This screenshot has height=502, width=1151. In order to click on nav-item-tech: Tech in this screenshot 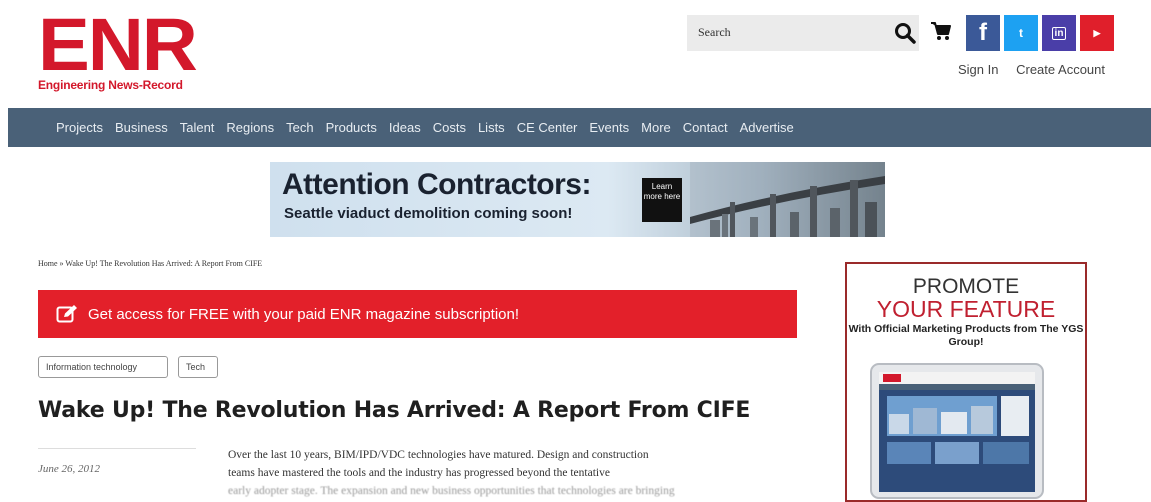, I will do `click(299, 127)`.